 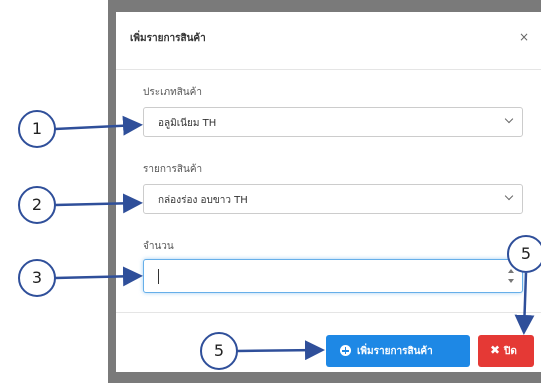 I want to click on close-icon: ×, so click(x=524, y=37).